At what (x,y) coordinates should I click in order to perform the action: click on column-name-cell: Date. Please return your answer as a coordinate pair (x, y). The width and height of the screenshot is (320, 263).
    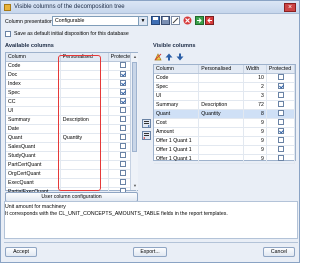
    Looking at the image, I should click on (33, 129).